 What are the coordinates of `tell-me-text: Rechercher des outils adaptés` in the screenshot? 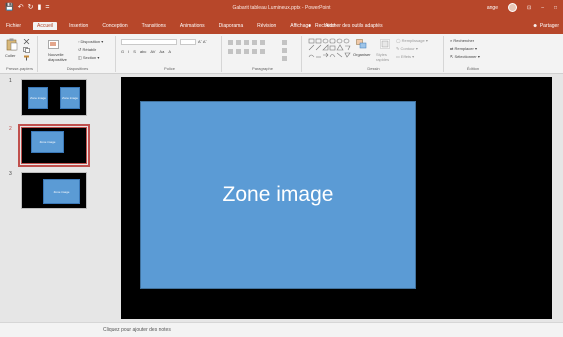 It's located at (349, 26).